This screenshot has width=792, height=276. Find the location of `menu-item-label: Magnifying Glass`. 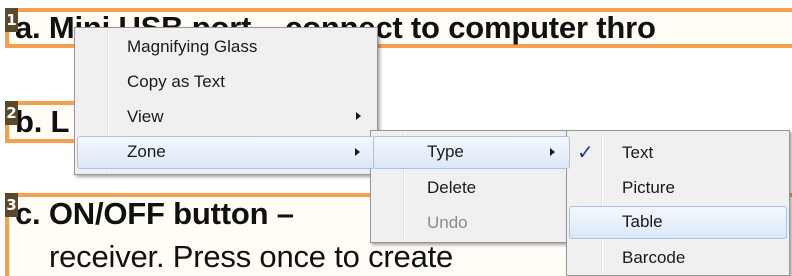

menu-item-label: Magnifying Glass is located at coordinates (192, 46).